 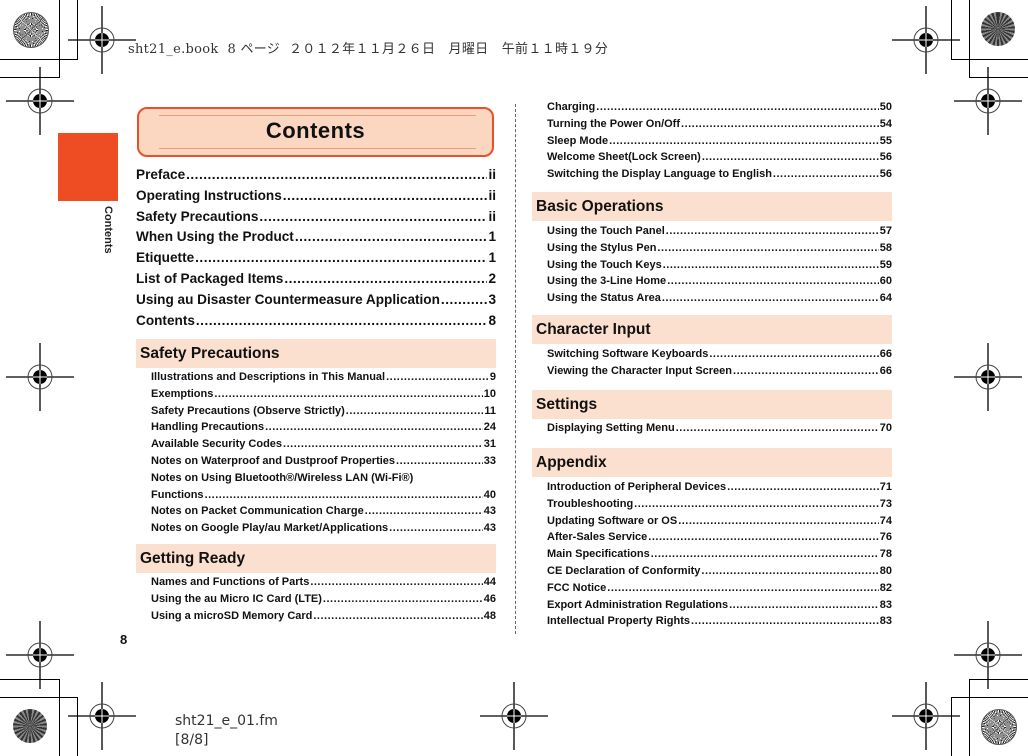 I want to click on toc-entry-page: 57, so click(x=885, y=231).